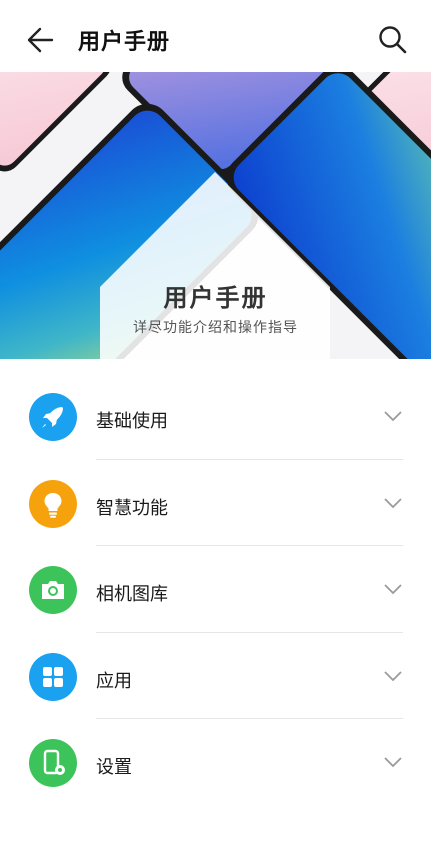 The image size is (431, 866). Describe the element at coordinates (215, 676) in the screenshot. I see `category-apps: 应用` at that location.